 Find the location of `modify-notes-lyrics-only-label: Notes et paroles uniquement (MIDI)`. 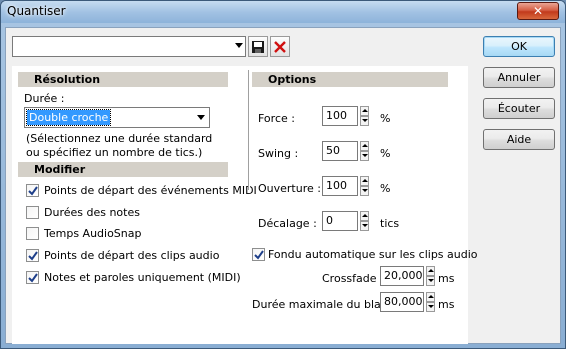

modify-notes-lyrics-only-label: Notes et paroles uniquement (MIDI) is located at coordinates (142, 277).